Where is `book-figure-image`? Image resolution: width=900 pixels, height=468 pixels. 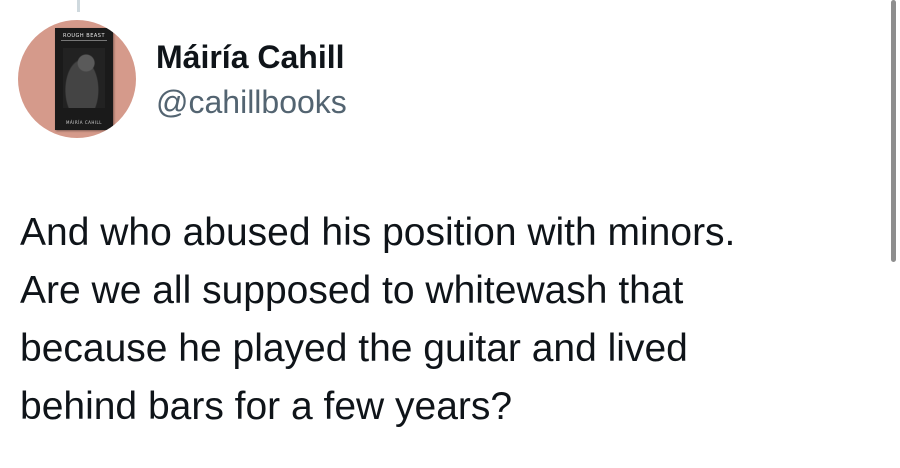
book-figure-image is located at coordinates (84, 78).